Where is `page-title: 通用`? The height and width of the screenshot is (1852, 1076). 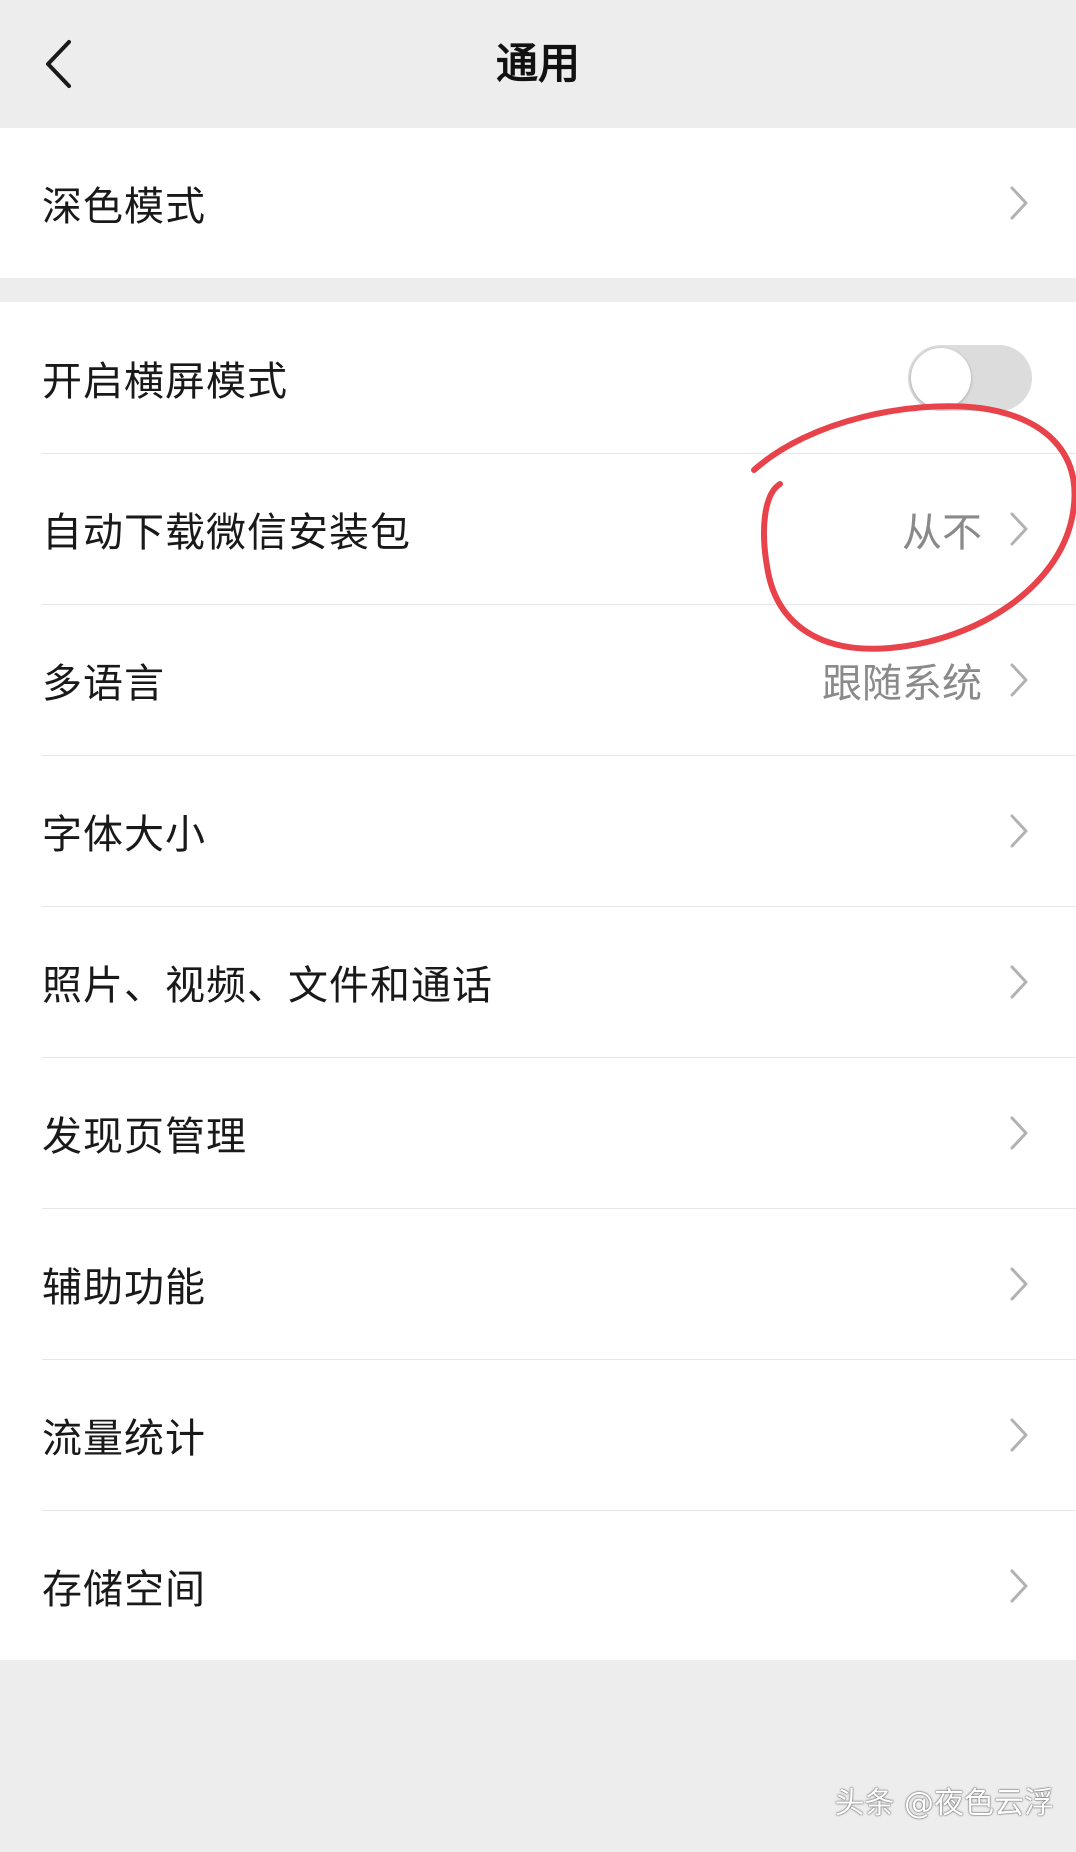 page-title: 通用 is located at coordinates (537, 63).